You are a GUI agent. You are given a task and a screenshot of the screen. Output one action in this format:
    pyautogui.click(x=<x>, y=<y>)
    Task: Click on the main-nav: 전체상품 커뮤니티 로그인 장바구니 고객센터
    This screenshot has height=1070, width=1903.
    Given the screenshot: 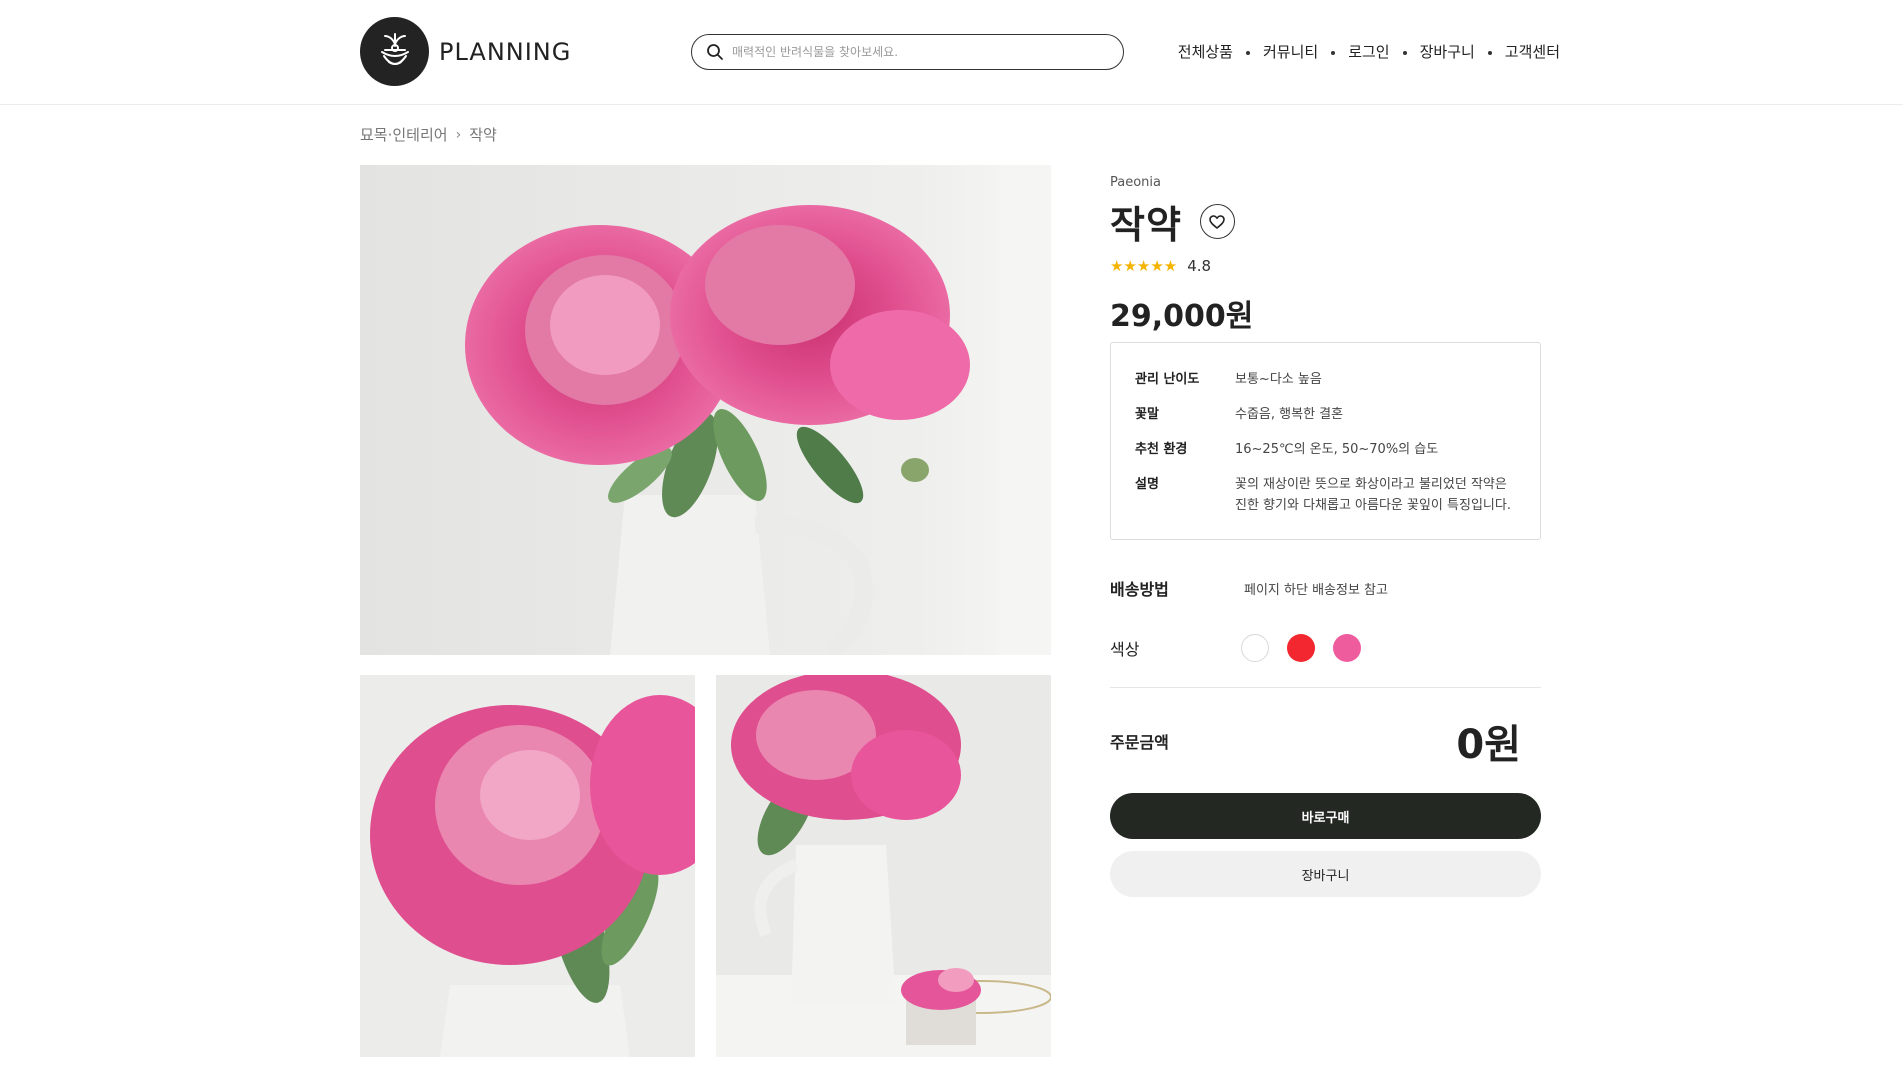 What is the action you would take?
    pyautogui.click(x=1369, y=51)
    